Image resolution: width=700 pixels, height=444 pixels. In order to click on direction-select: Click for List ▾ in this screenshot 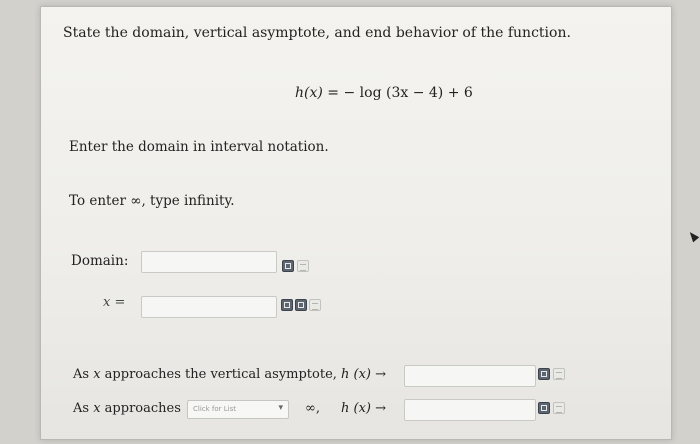, I will do `click(238, 409)`.